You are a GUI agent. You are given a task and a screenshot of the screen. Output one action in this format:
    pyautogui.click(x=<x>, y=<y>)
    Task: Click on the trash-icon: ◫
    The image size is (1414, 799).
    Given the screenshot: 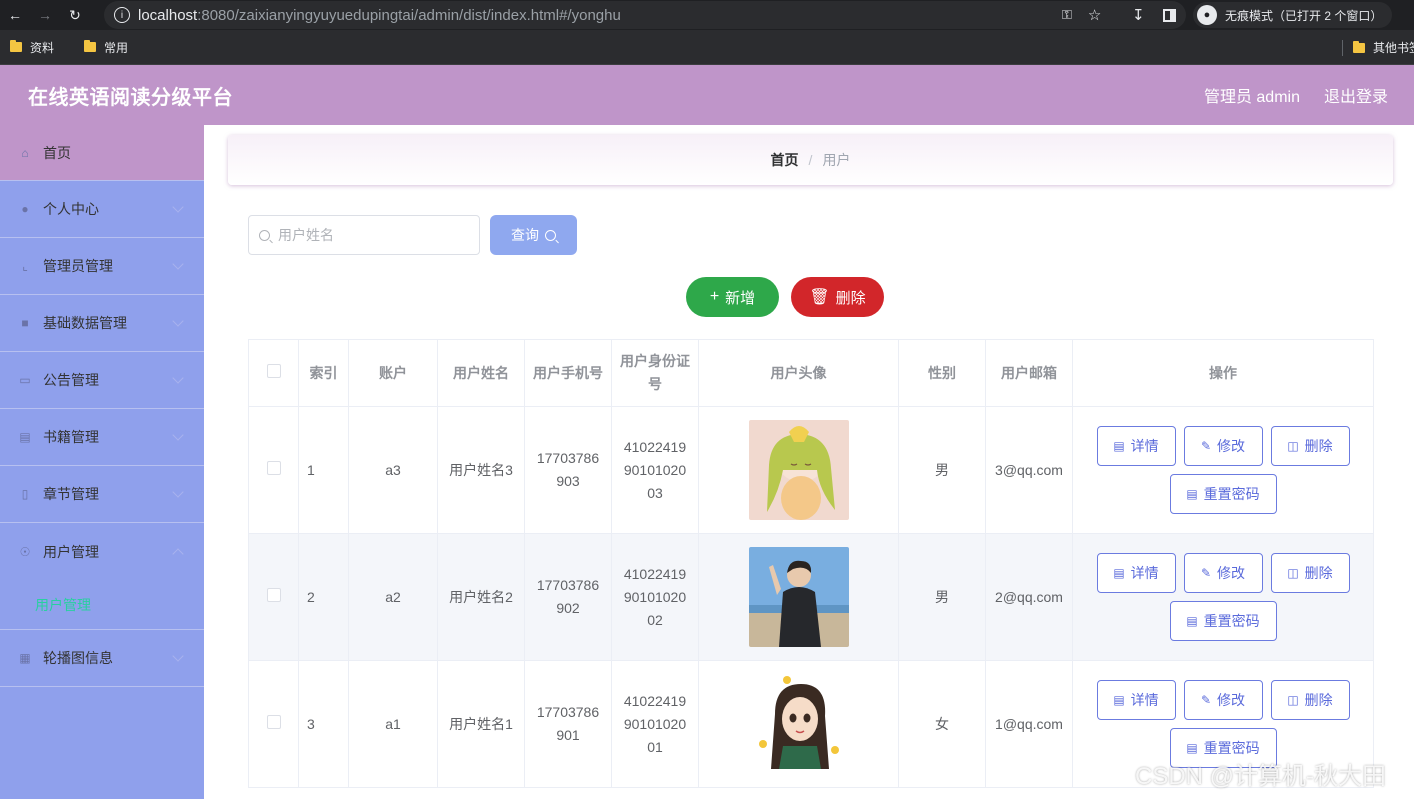 What is the action you would take?
    pyautogui.click(x=1293, y=699)
    